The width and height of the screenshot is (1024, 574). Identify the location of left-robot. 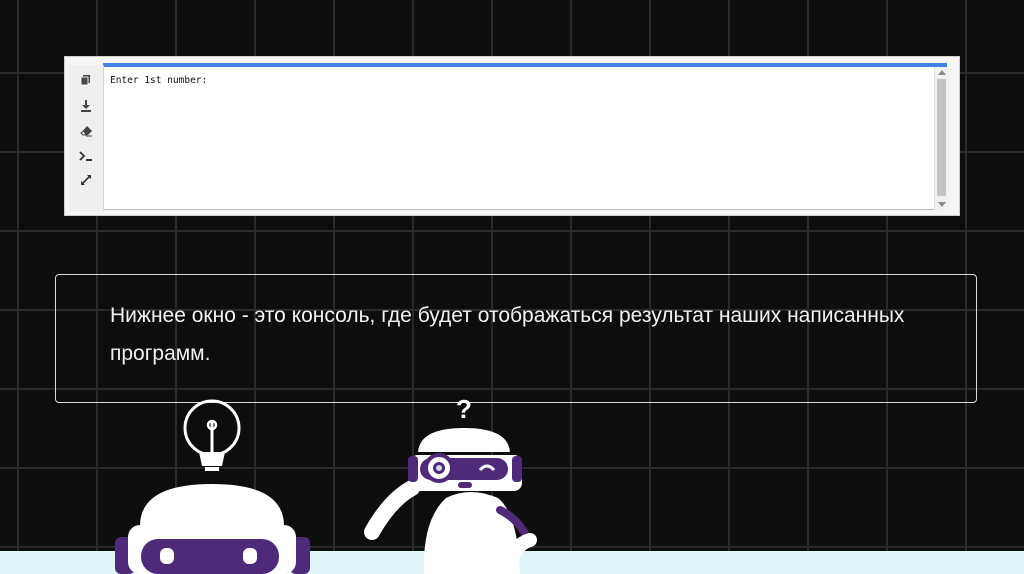
(212, 529).